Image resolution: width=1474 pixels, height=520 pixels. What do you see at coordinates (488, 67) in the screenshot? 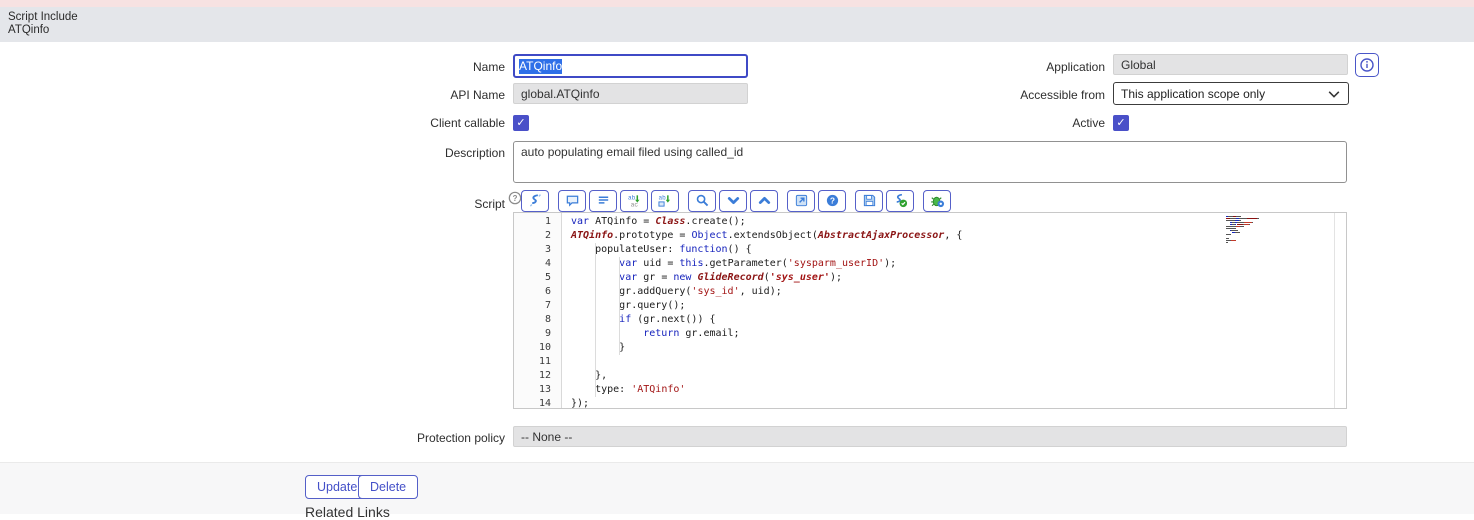
I see `name-label: Name` at bounding box center [488, 67].